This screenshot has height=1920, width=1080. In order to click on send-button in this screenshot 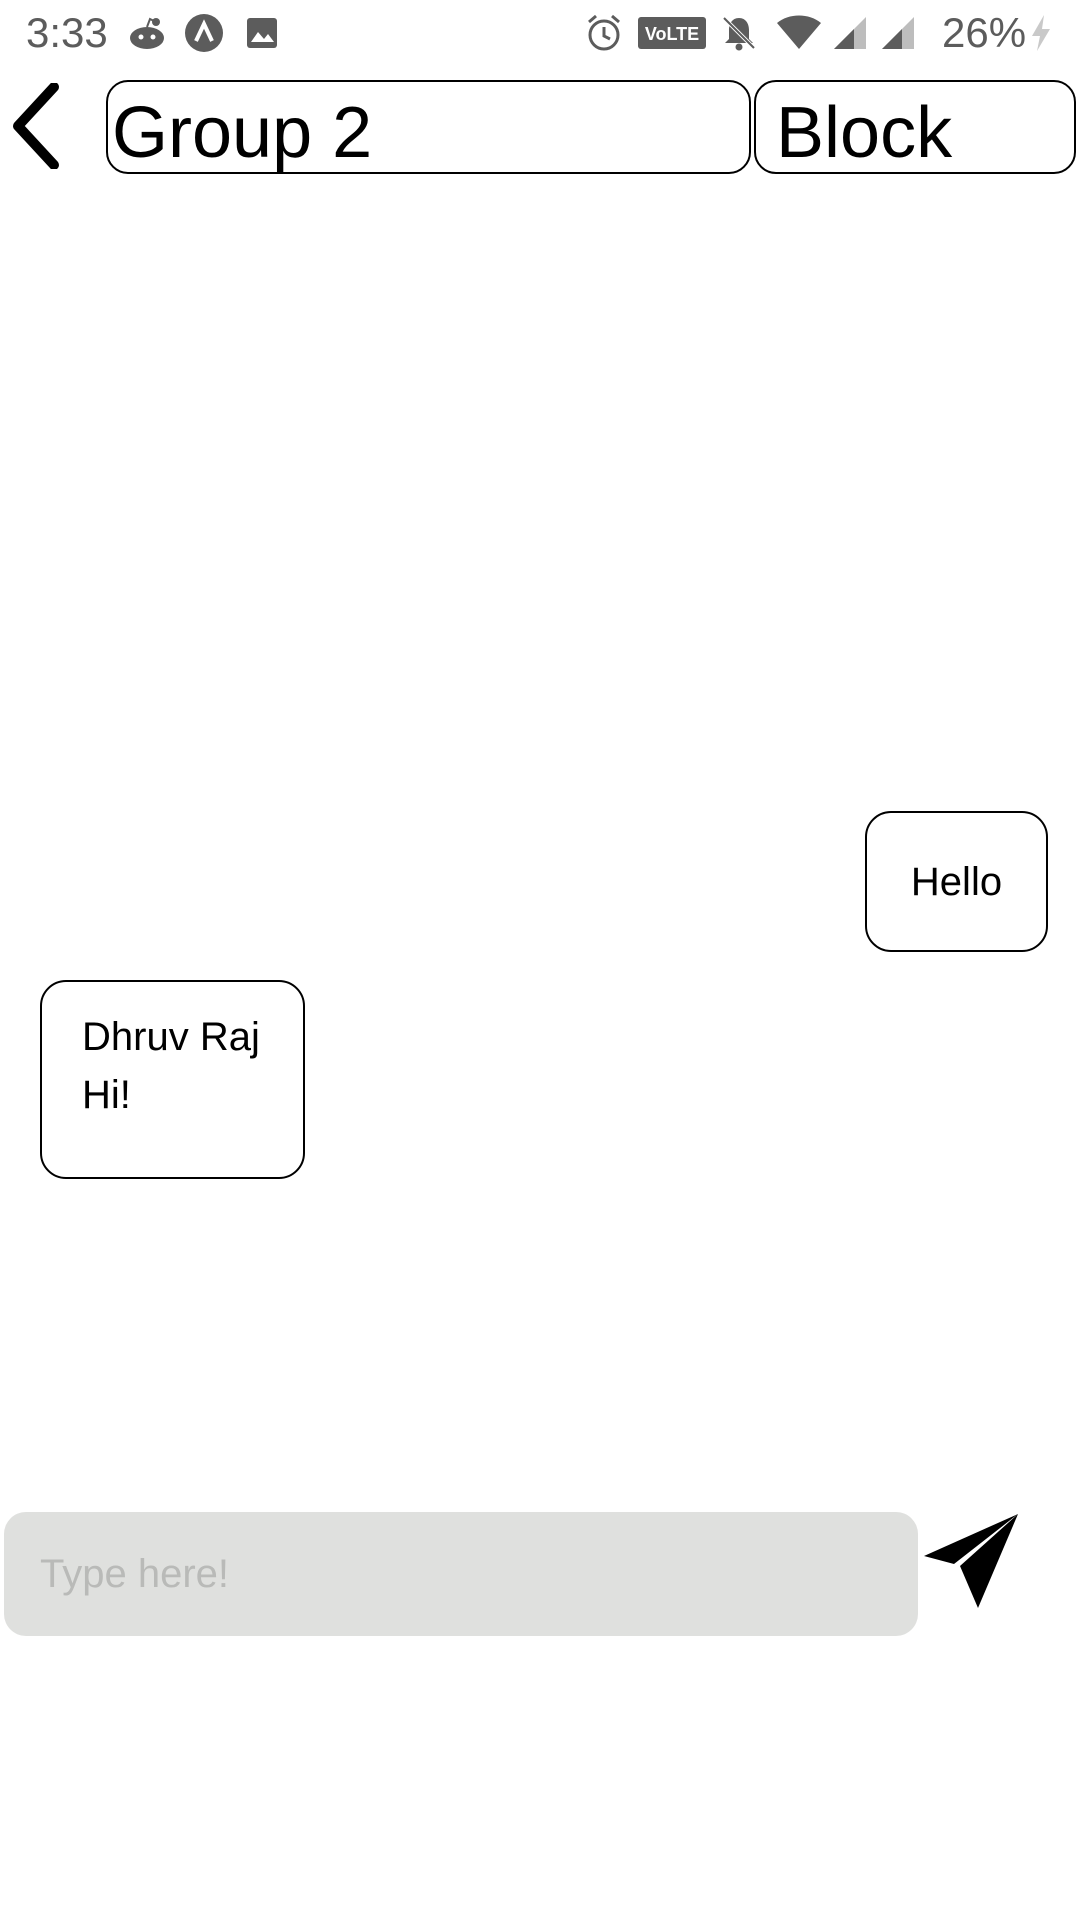, I will do `click(971, 1561)`.